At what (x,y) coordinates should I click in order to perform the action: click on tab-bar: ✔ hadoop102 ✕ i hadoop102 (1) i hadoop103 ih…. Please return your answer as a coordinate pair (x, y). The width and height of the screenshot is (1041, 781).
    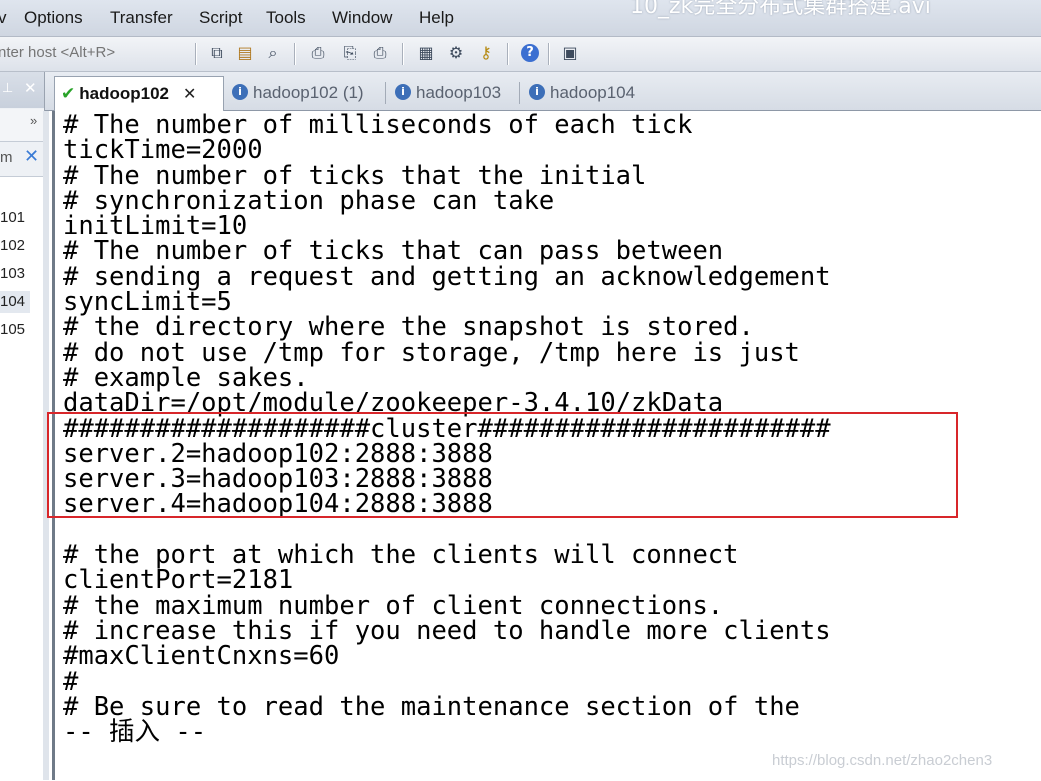
    Looking at the image, I should click on (543, 91).